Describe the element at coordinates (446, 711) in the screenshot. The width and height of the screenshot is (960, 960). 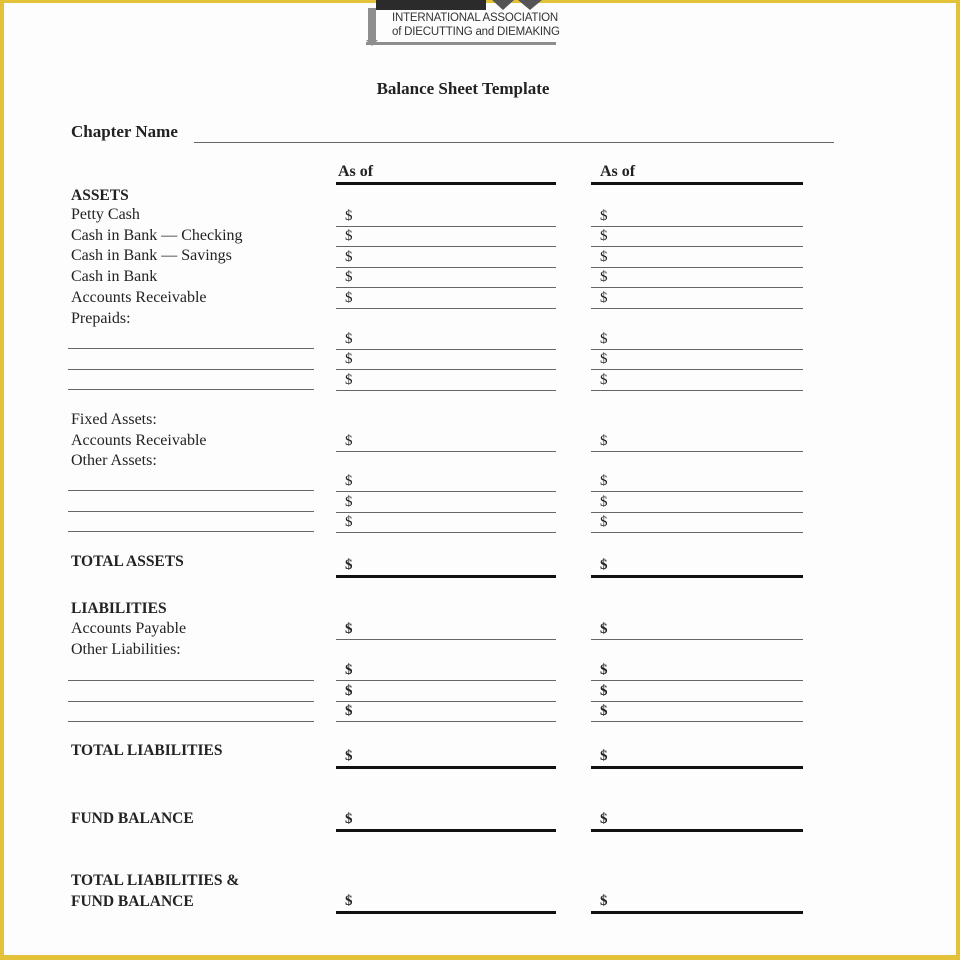
I see `amount-field-other-liability-3-col1: $` at that location.